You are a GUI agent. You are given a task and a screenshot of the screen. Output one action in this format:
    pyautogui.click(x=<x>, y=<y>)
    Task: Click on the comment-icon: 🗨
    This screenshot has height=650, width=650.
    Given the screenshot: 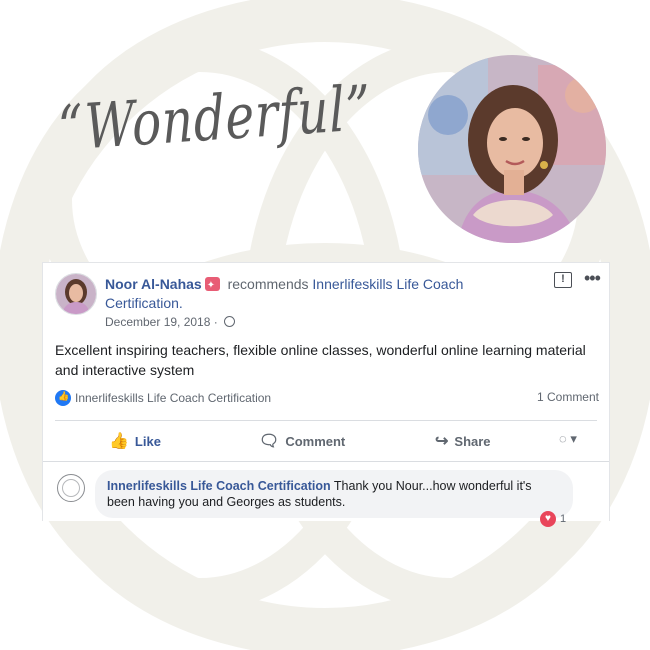 What is the action you would take?
    pyautogui.click(x=269, y=441)
    